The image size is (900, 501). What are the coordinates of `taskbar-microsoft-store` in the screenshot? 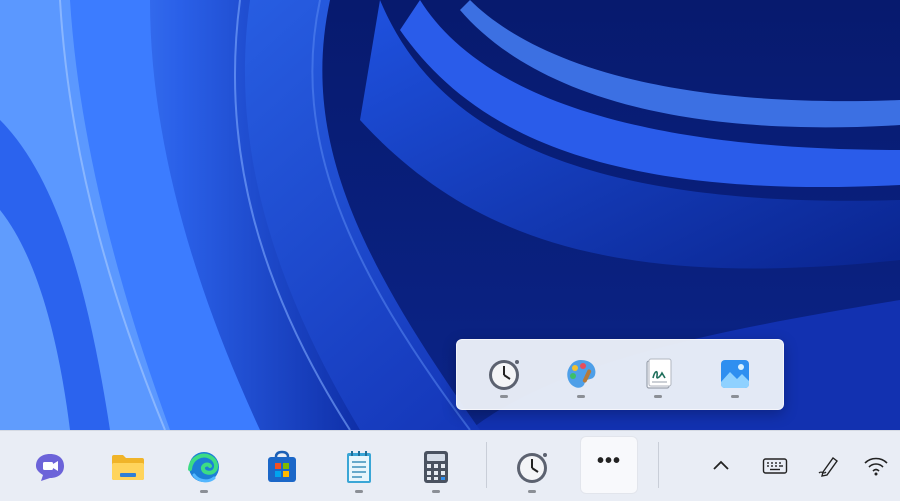 It's located at (282, 467).